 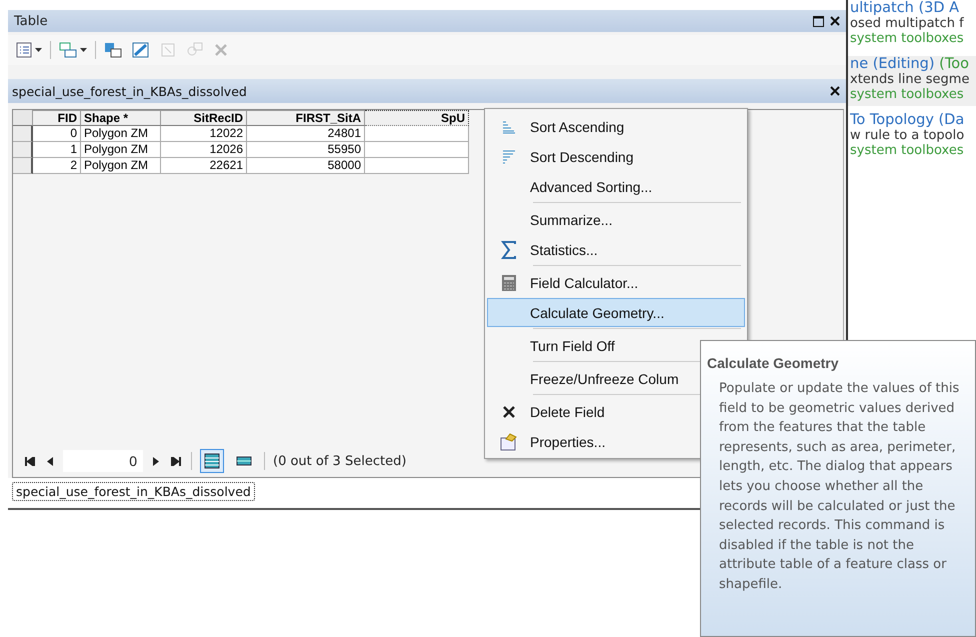 What do you see at coordinates (417, 118) in the screenshot?
I see `column-header: SpU` at bounding box center [417, 118].